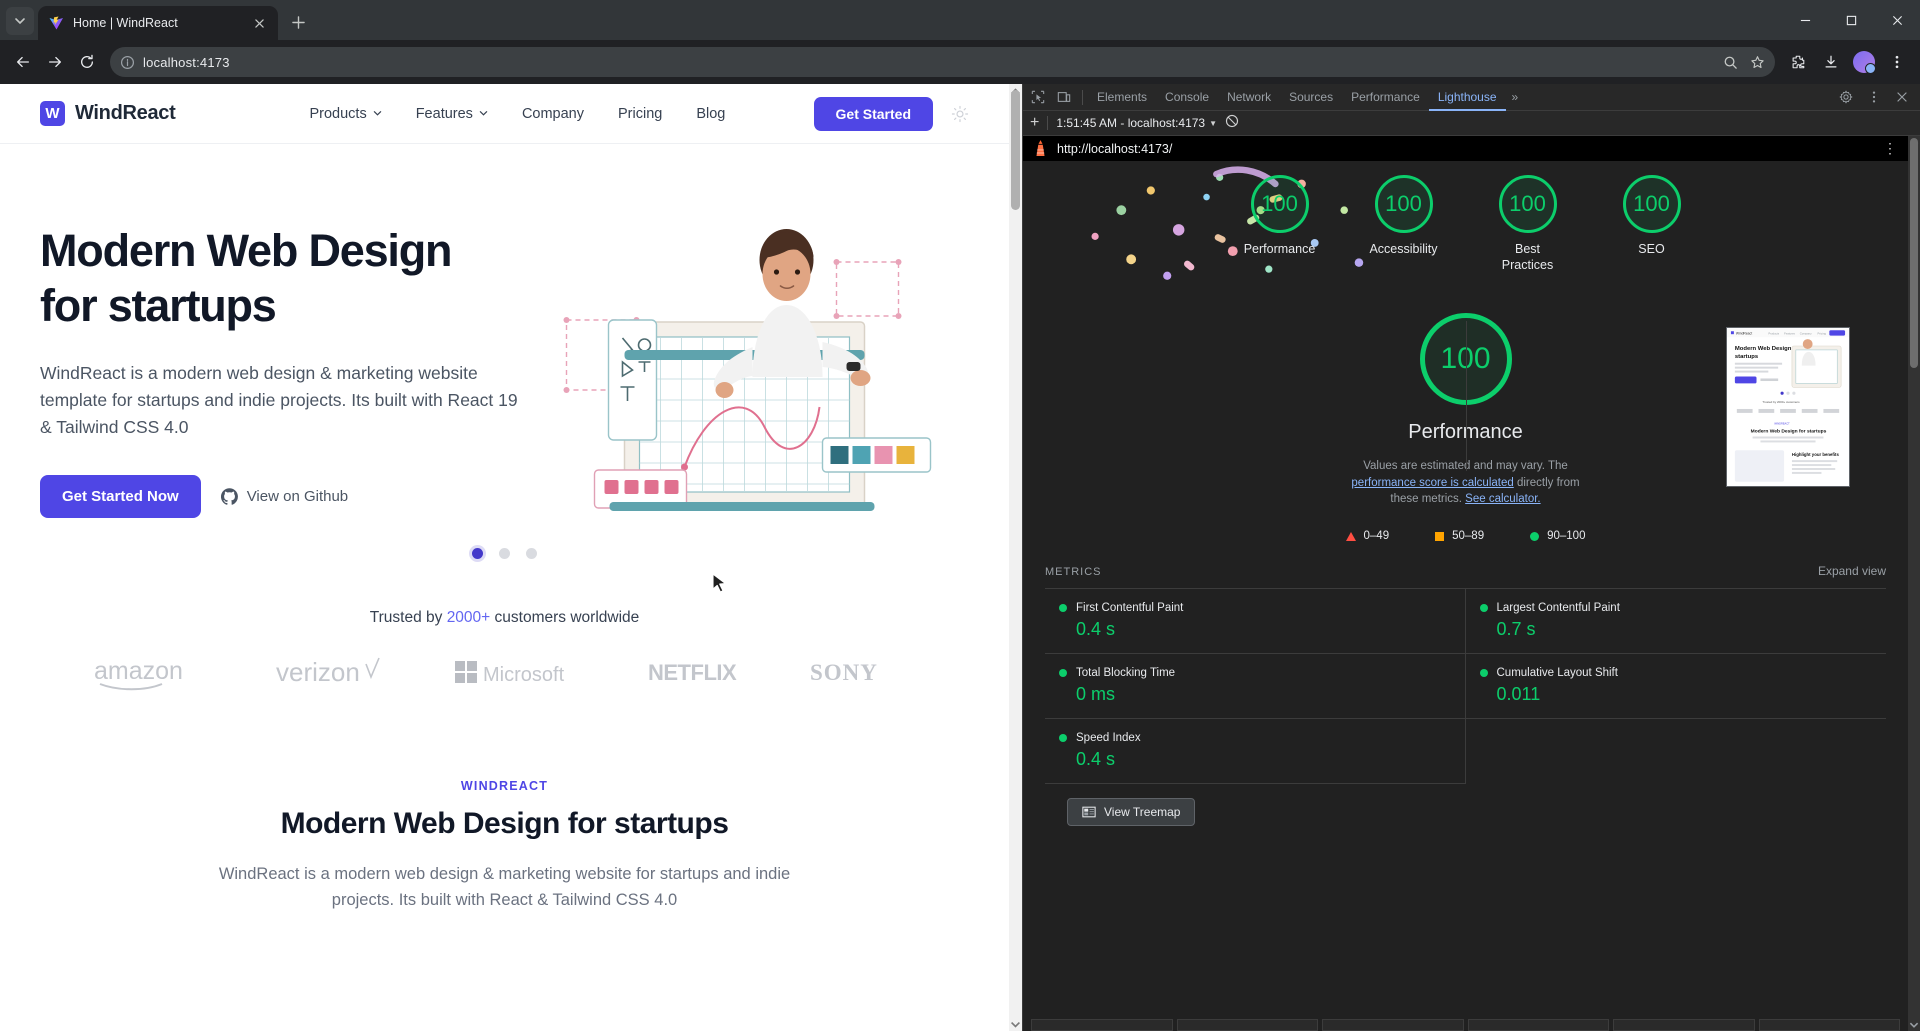 This screenshot has height=1031, width=1920. What do you see at coordinates (56, 23) in the screenshot?
I see `vite-logo-icon` at bounding box center [56, 23].